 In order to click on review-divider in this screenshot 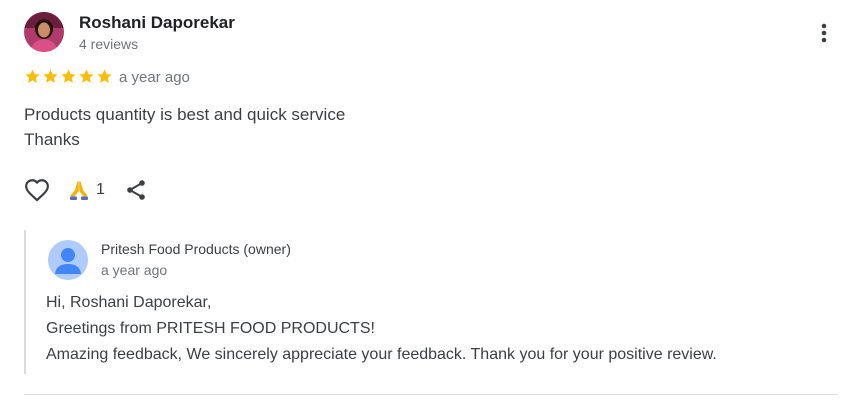, I will do `click(431, 394)`.